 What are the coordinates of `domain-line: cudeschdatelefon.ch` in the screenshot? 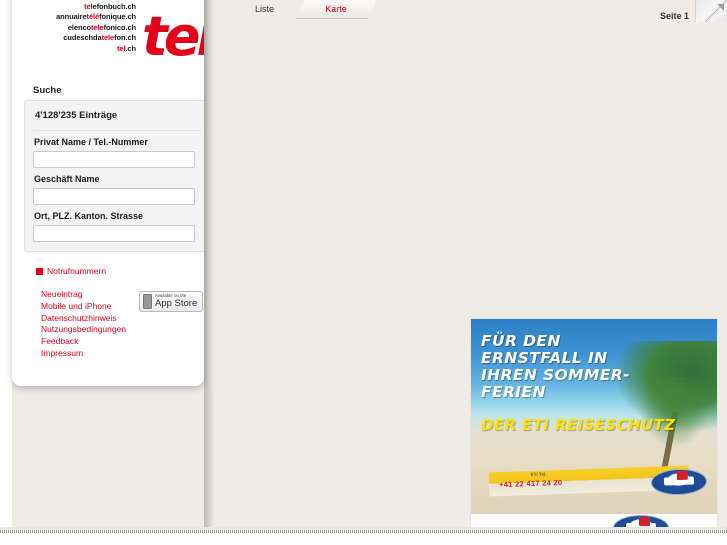 It's located at (99, 38).